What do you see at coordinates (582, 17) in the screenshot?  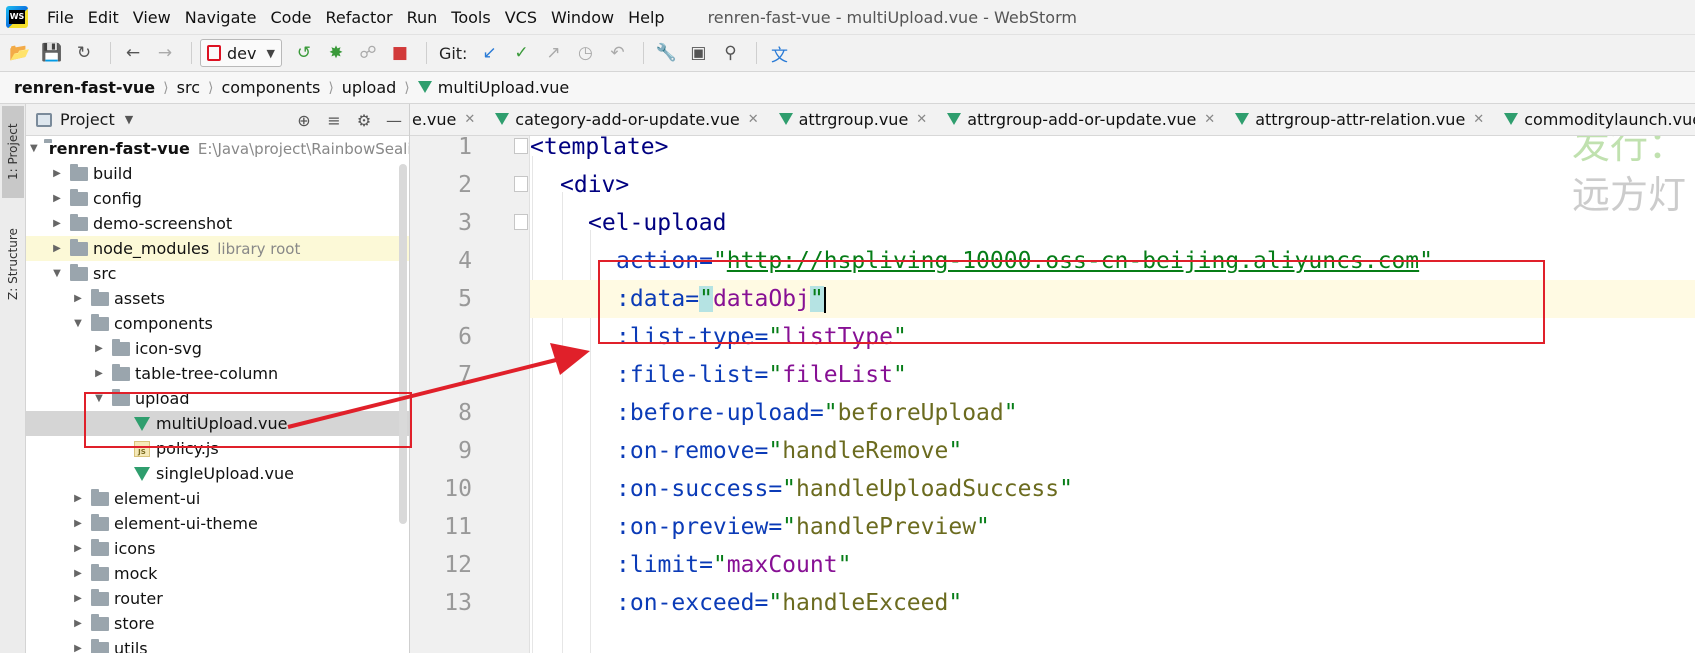 I see `menu-window: Window` at bounding box center [582, 17].